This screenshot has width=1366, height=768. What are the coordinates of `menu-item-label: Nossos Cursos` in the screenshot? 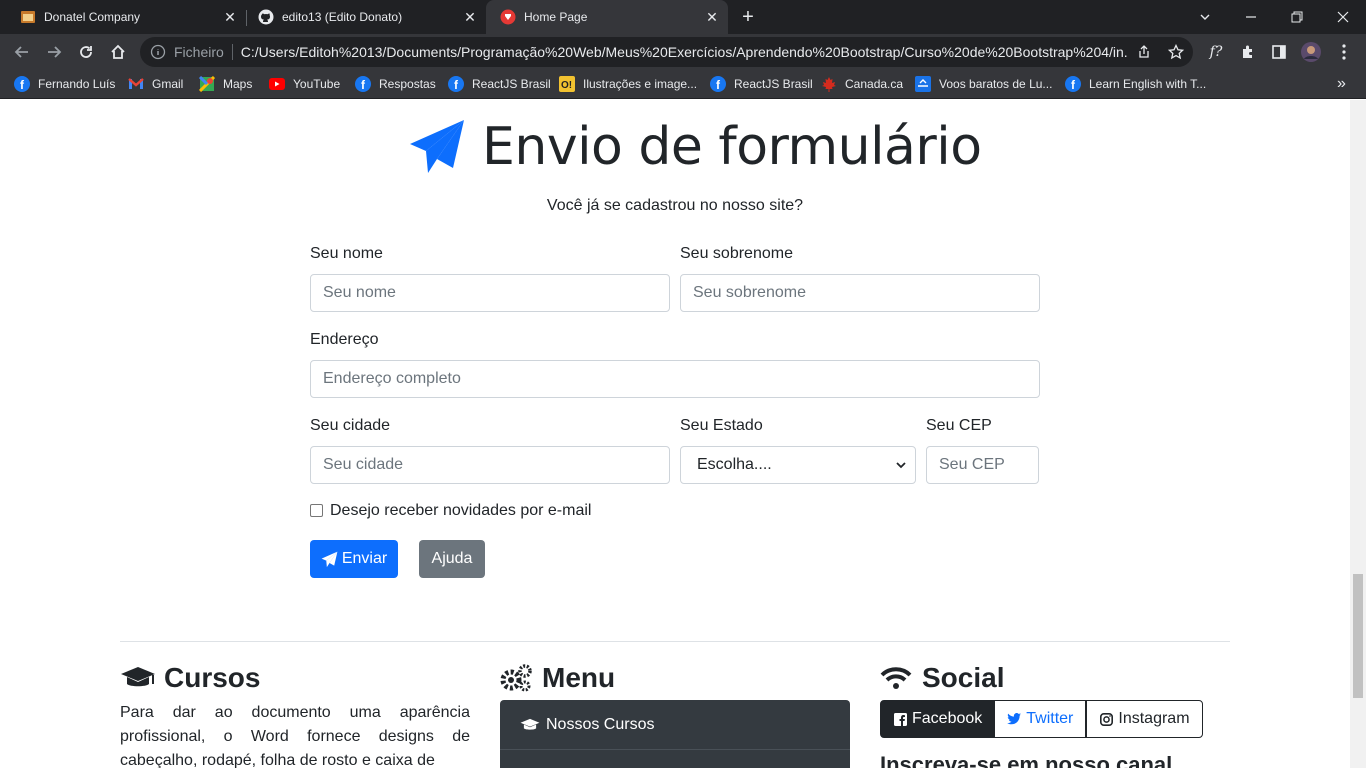 It's located at (600, 724).